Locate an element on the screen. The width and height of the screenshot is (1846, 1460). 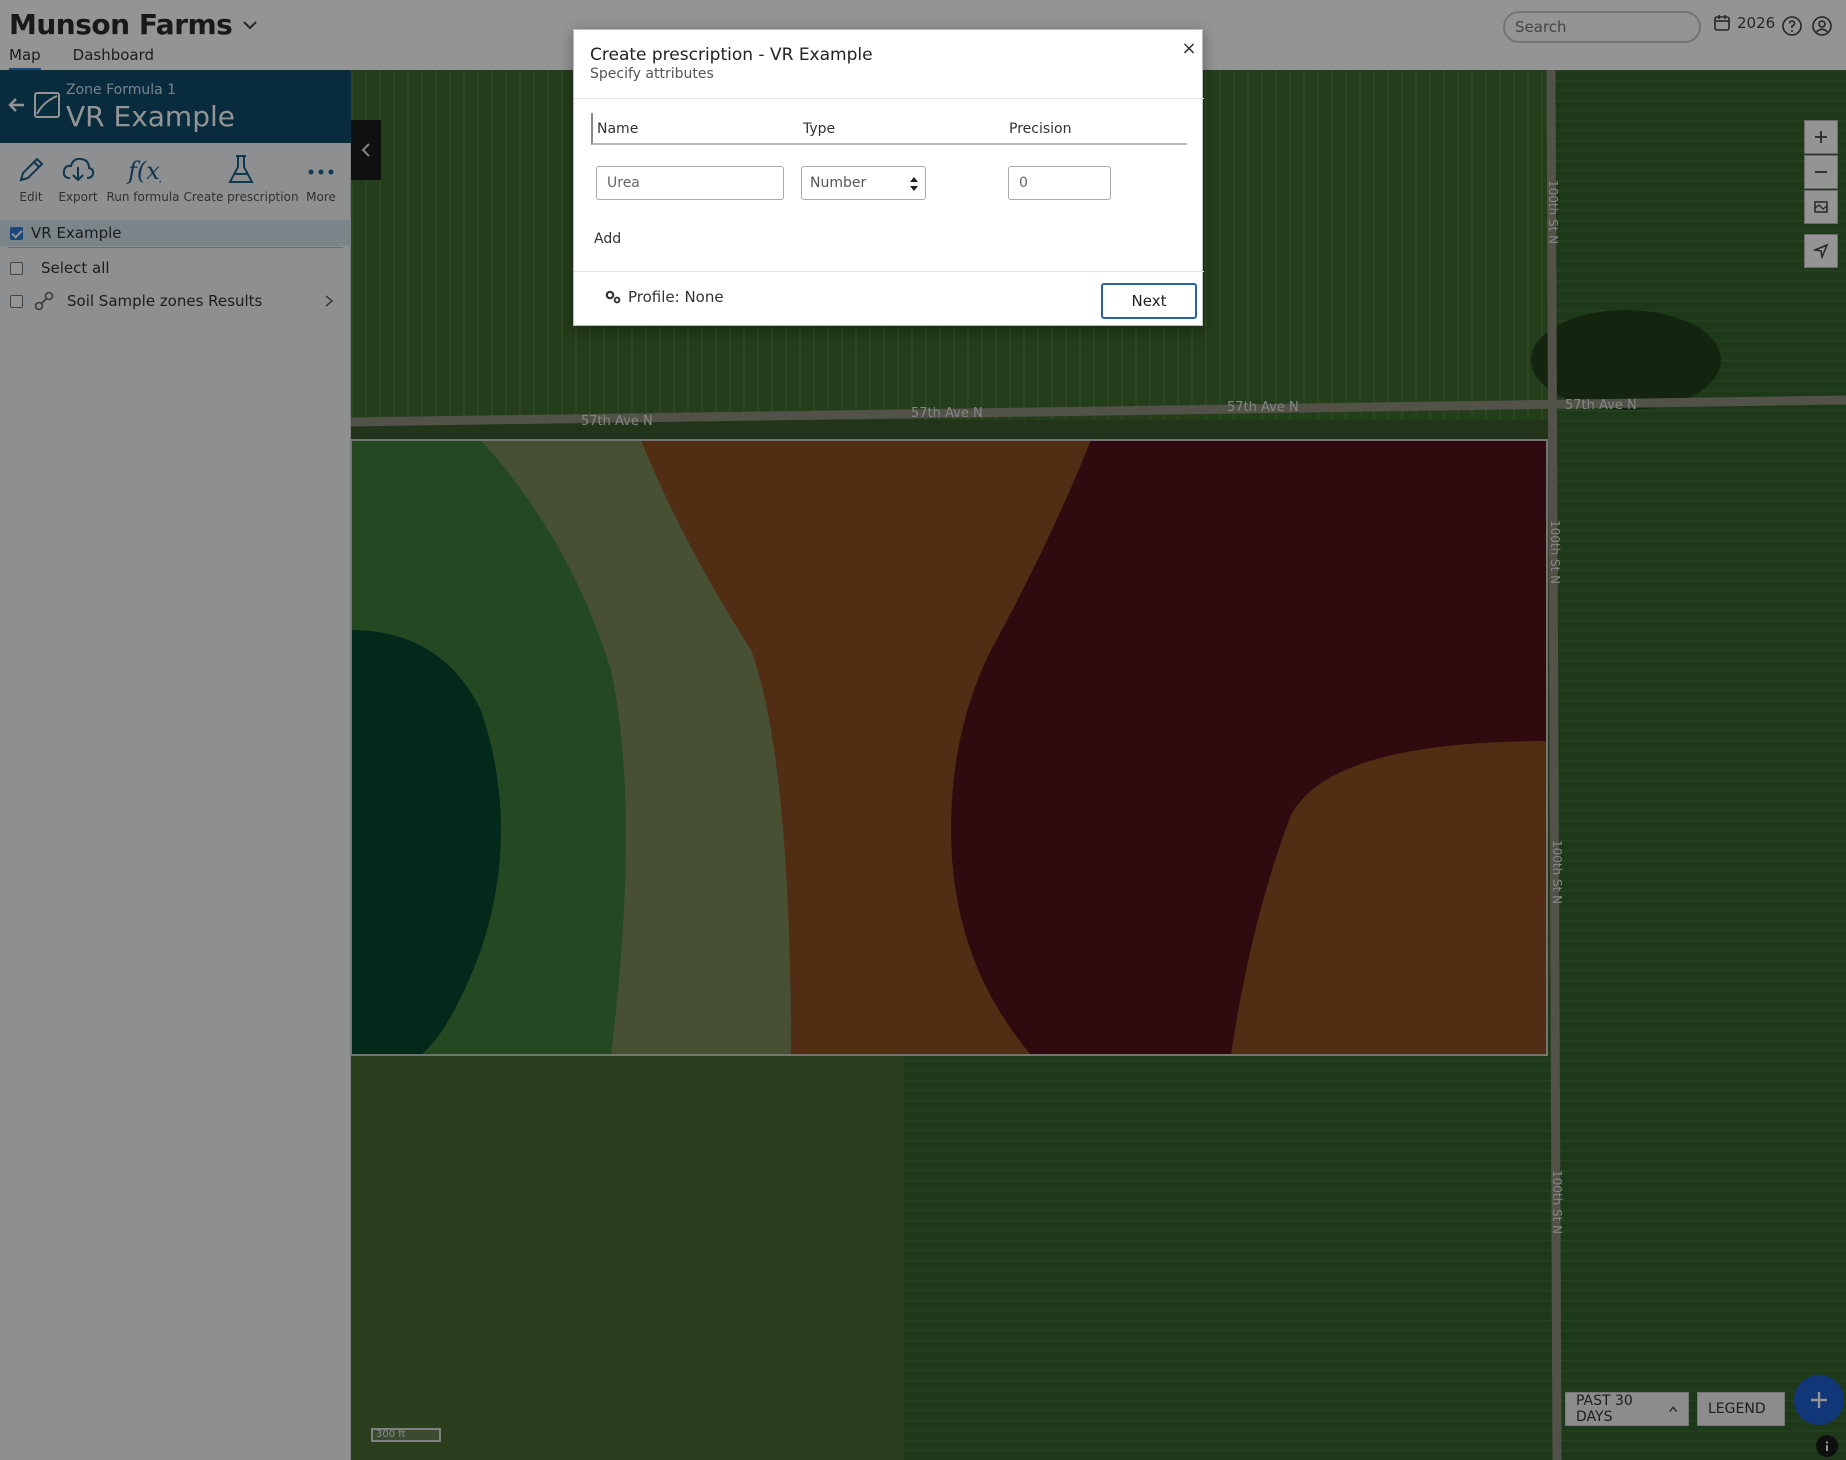
profile-selector: Profile: None is located at coordinates (664, 297).